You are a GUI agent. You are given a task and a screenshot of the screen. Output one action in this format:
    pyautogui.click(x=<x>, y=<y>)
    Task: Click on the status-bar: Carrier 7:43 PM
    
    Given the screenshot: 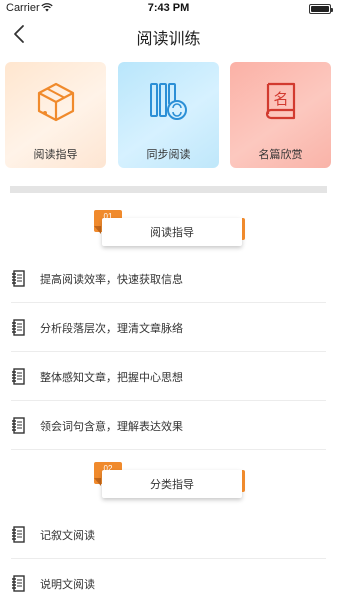 What is the action you would take?
    pyautogui.click(x=168, y=9)
    